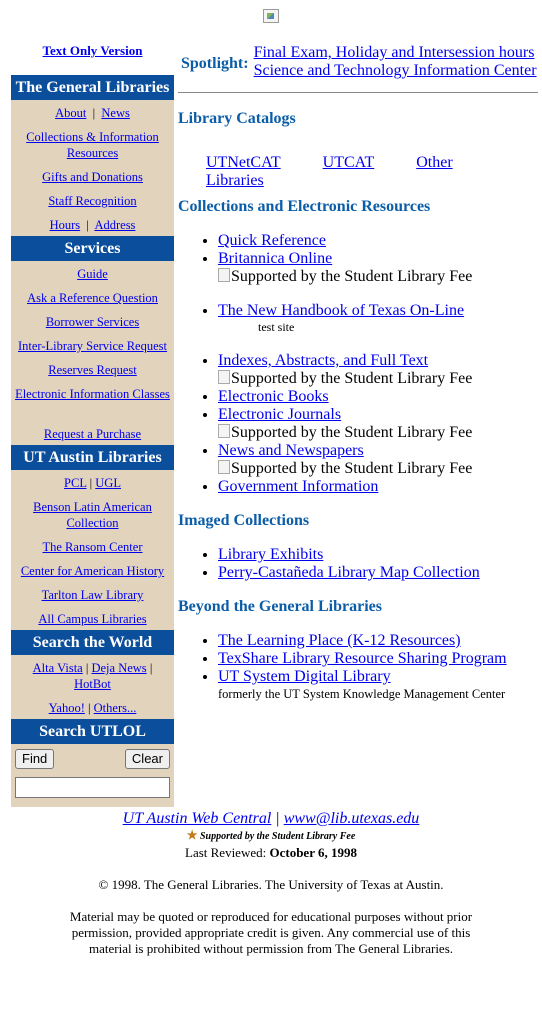 The image size is (542, 1036). What do you see at coordinates (92, 298) in the screenshot?
I see `ask-reference-link: Ask a Reference Question` at bounding box center [92, 298].